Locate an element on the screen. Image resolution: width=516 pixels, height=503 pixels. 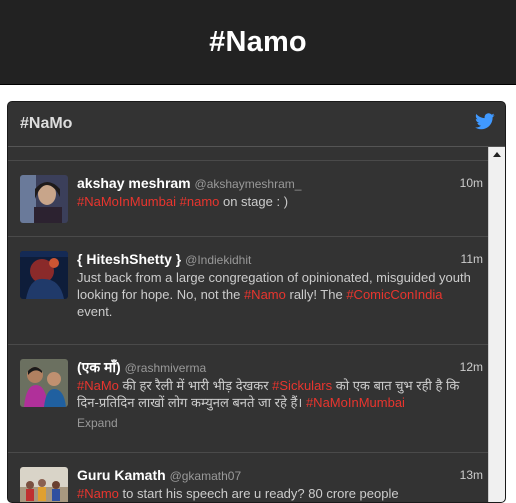
twitter-bird-icon is located at coordinates (485, 121).